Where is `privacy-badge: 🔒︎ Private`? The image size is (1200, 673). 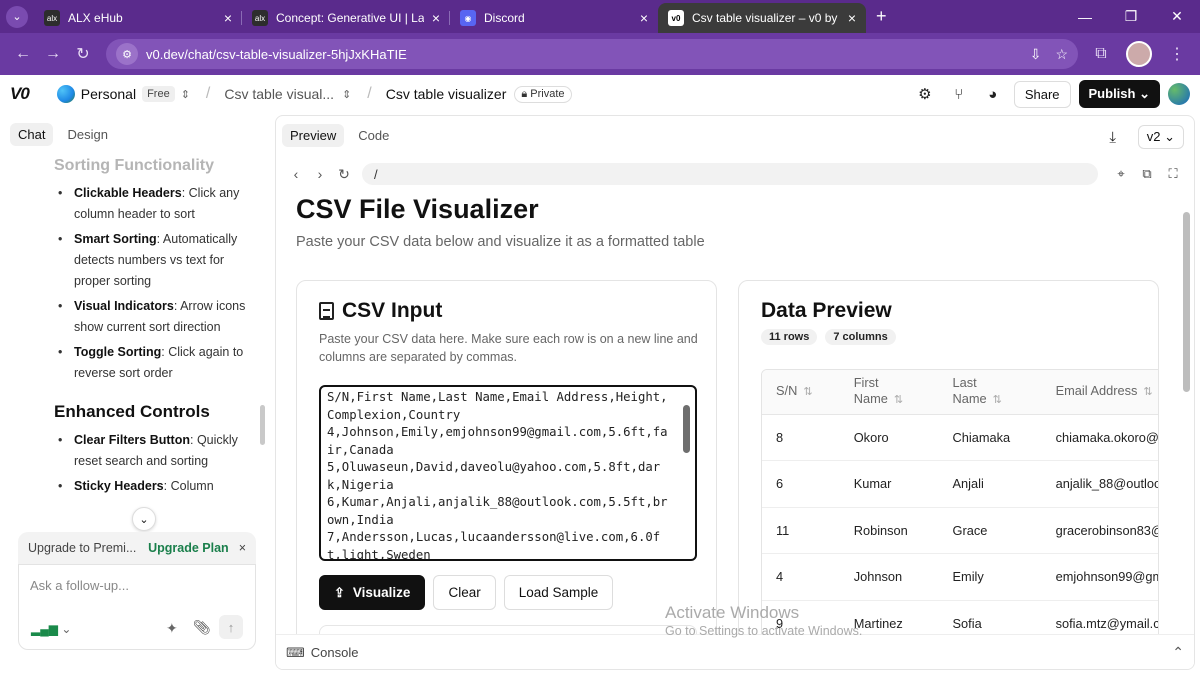
privacy-badge: 🔒︎ Private is located at coordinates (543, 94).